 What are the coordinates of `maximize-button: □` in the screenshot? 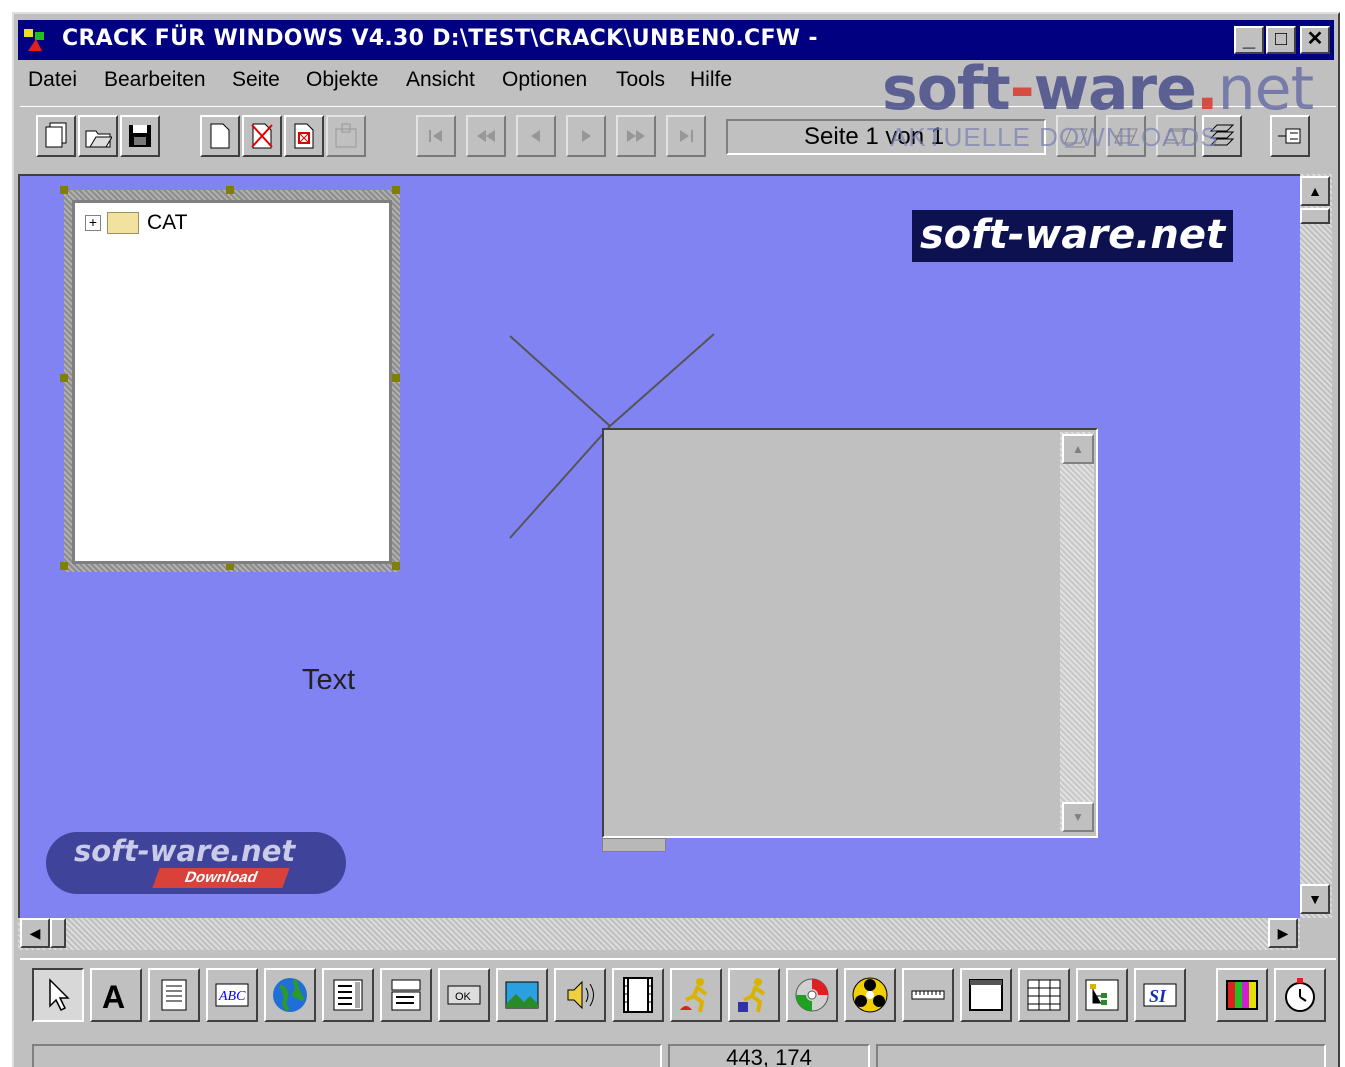 It's located at (1281, 40).